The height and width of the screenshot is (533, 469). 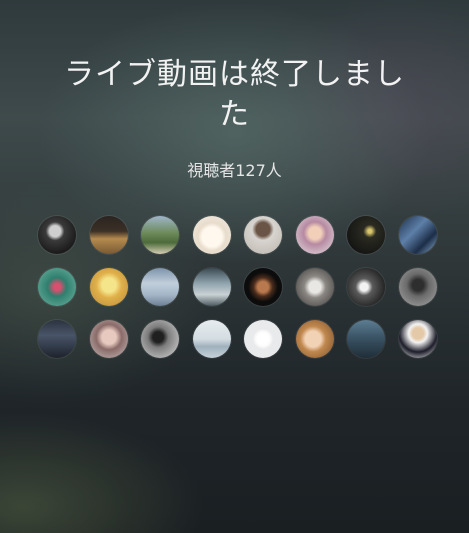 What do you see at coordinates (234, 94) in the screenshot?
I see `live-ended-message: ライブ動画は終了しました` at bounding box center [234, 94].